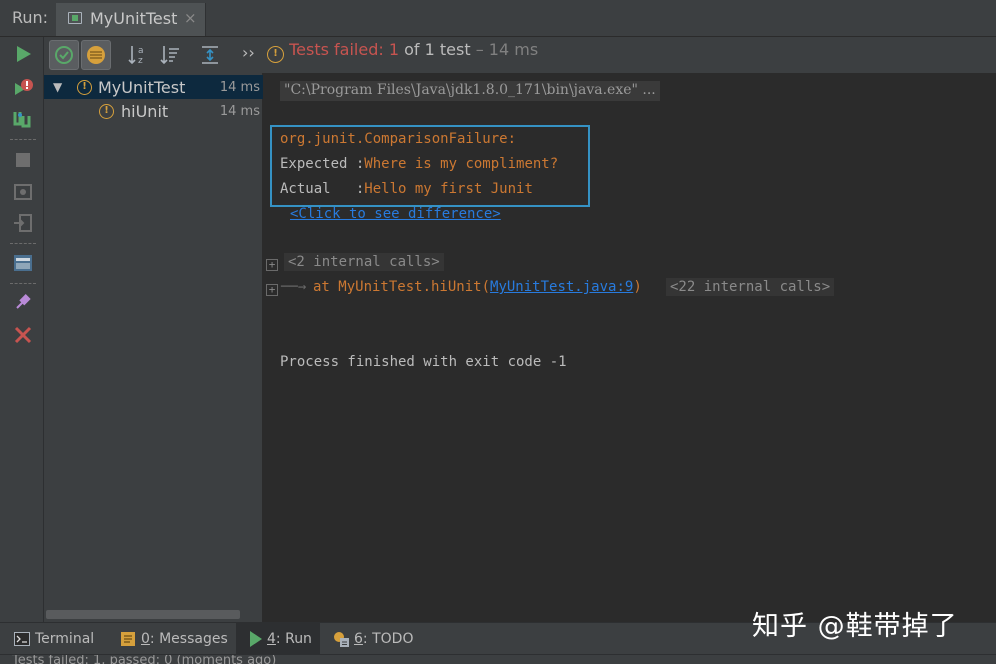  I want to click on check-icon, so click(64, 55).